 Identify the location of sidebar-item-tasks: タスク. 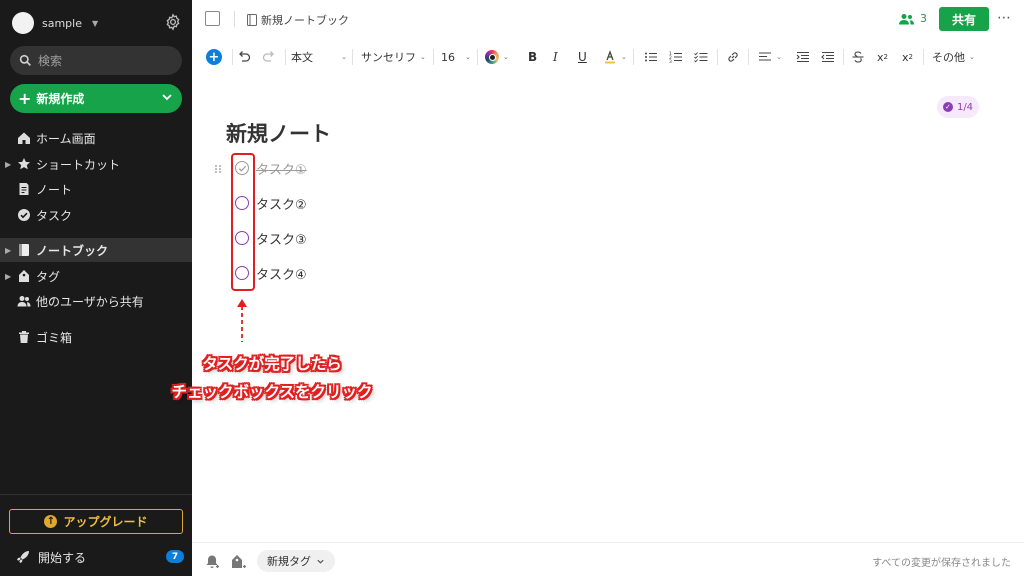
(96, 215).